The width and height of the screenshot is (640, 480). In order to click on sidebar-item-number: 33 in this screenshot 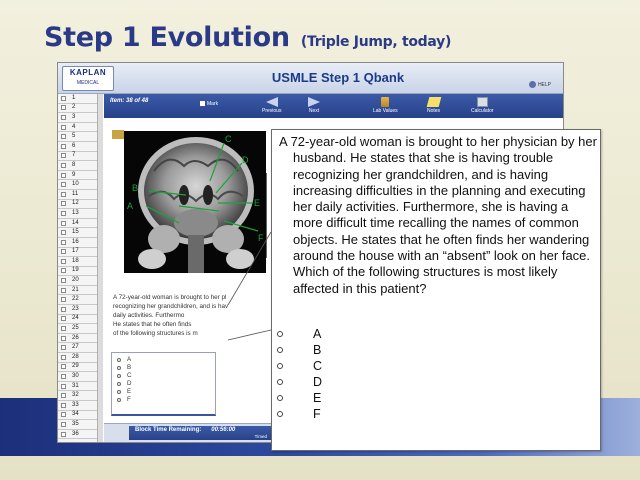, I will do `click(75, 404)`.